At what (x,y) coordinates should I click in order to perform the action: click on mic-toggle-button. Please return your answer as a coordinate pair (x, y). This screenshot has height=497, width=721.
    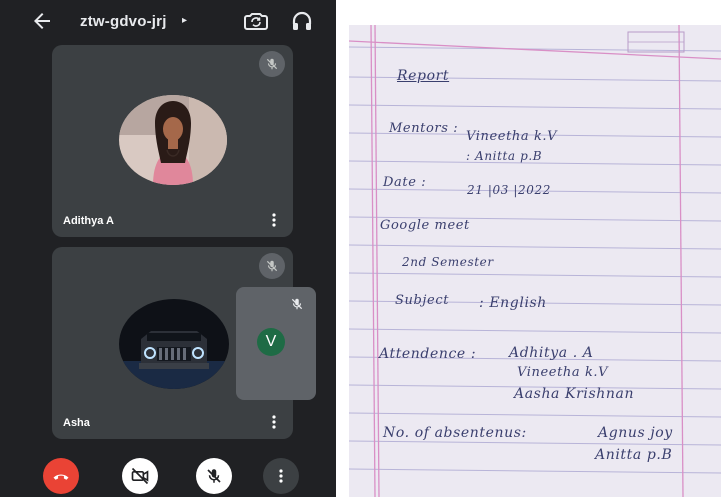
    Looking at the image, I should click on (214, 476).